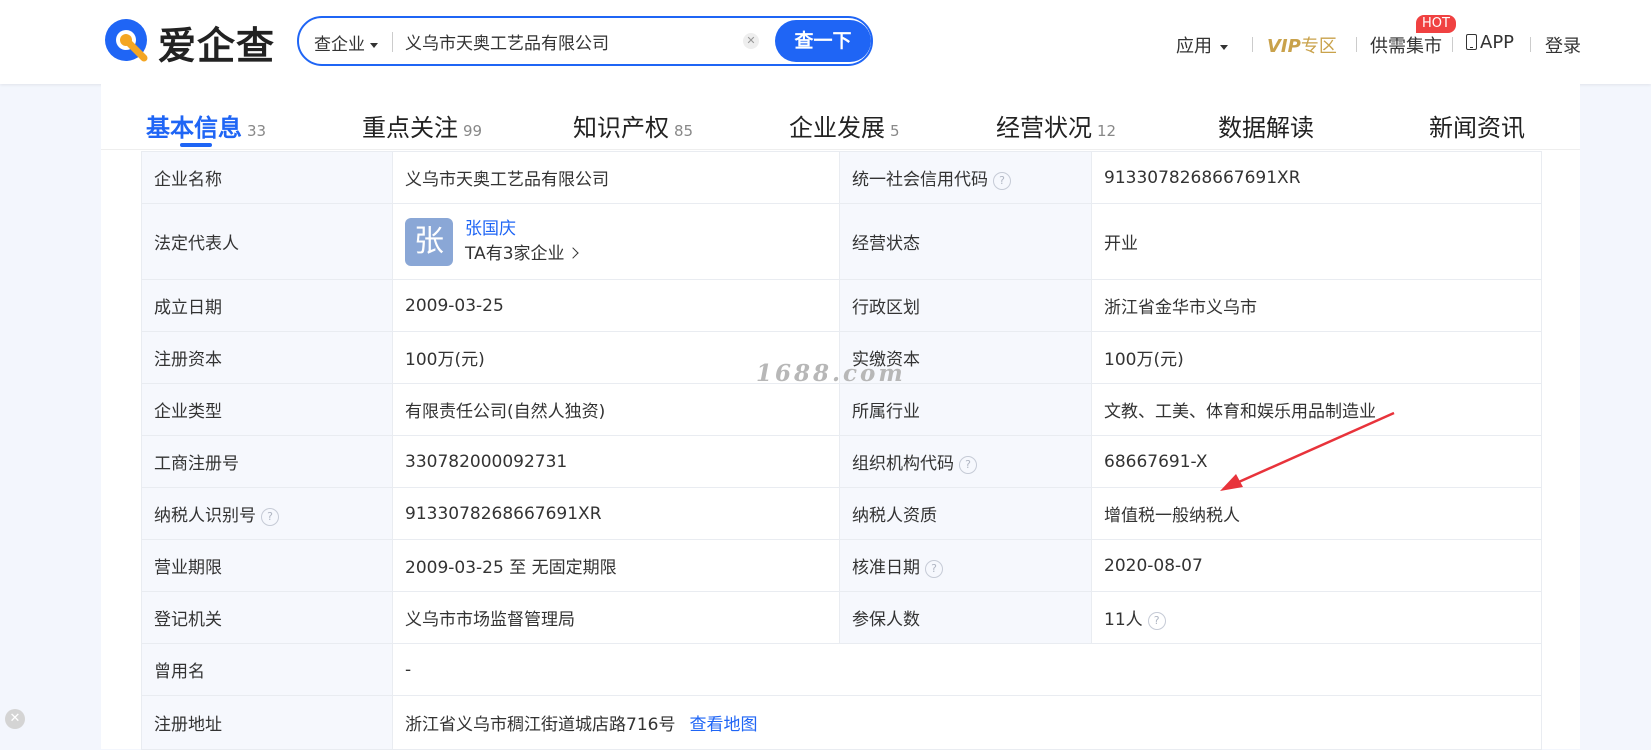  I want to click on tab-count: 33, so click(257, 131).